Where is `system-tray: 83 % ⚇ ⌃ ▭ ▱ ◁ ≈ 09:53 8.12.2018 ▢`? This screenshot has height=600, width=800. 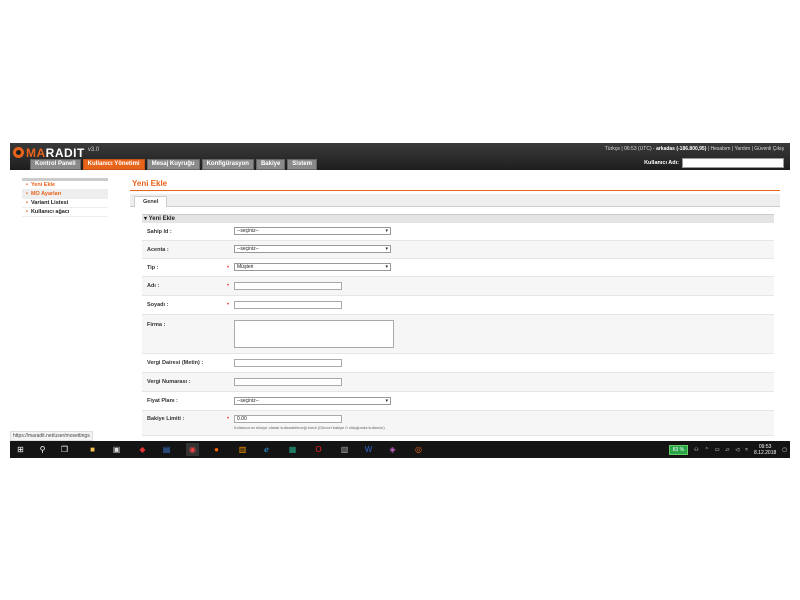 system-tray: 83 % ⚇ ⌃ ▭ ▱ ◁ ≈ 09:53 8.12.2018 ▢ is located at coordinates (729, 449).